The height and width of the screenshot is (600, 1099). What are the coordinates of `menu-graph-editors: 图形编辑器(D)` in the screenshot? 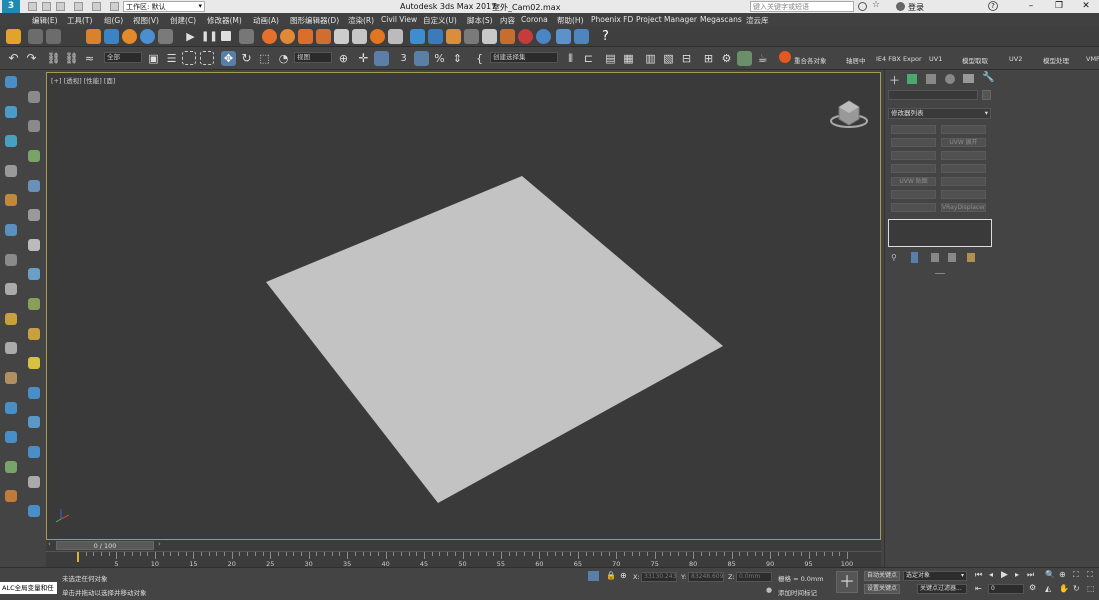 It's located at (314, 20).